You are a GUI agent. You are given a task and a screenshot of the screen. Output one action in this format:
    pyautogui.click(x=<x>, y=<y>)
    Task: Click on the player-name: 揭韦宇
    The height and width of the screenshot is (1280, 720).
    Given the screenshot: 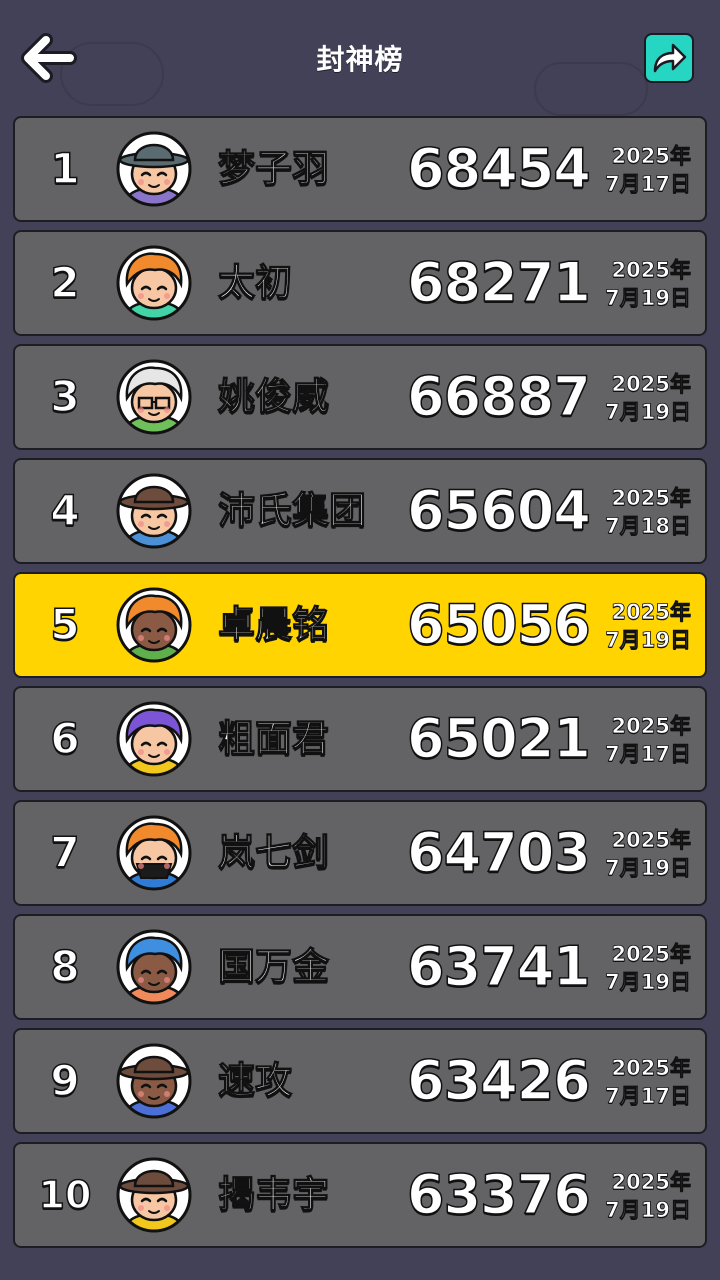 What is the action you would take?
    pyautogui.click(x=273, y=1194)
    